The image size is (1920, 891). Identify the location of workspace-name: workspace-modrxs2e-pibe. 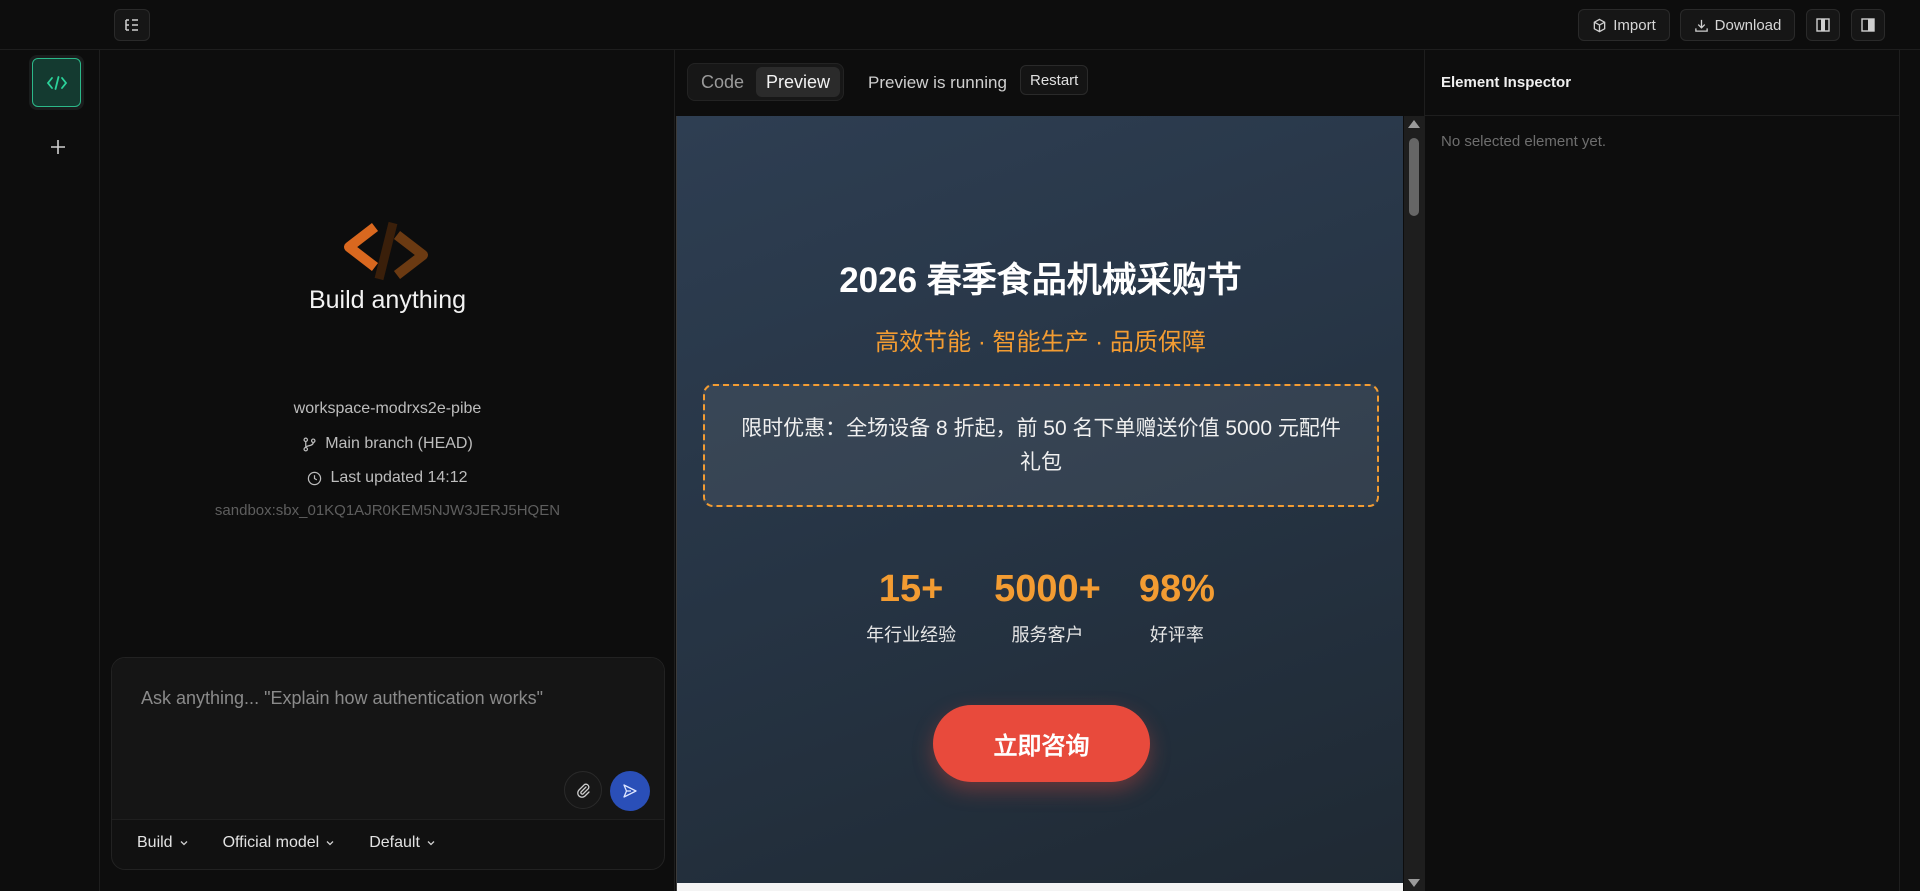
(387, 409).